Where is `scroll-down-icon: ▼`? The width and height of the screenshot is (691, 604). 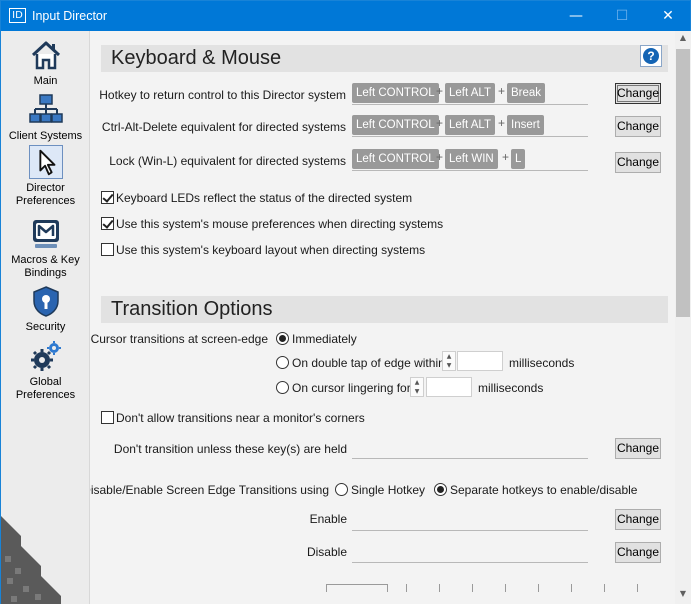
scroll-down-icon: ▼ is located at coordinates (683, 596).